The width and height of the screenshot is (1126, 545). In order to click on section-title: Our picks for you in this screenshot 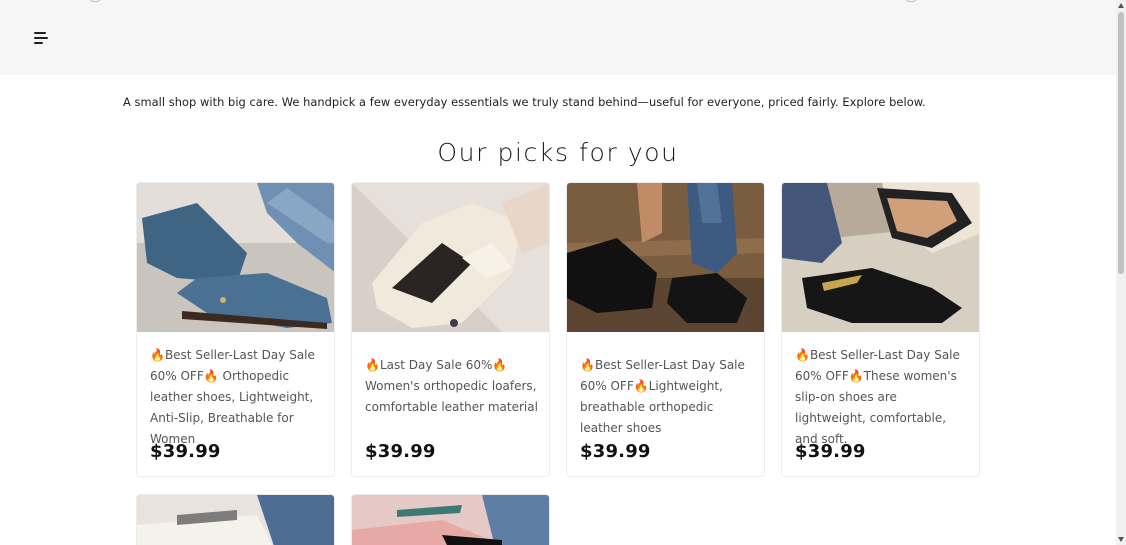, I will do `click(558, 152)`.